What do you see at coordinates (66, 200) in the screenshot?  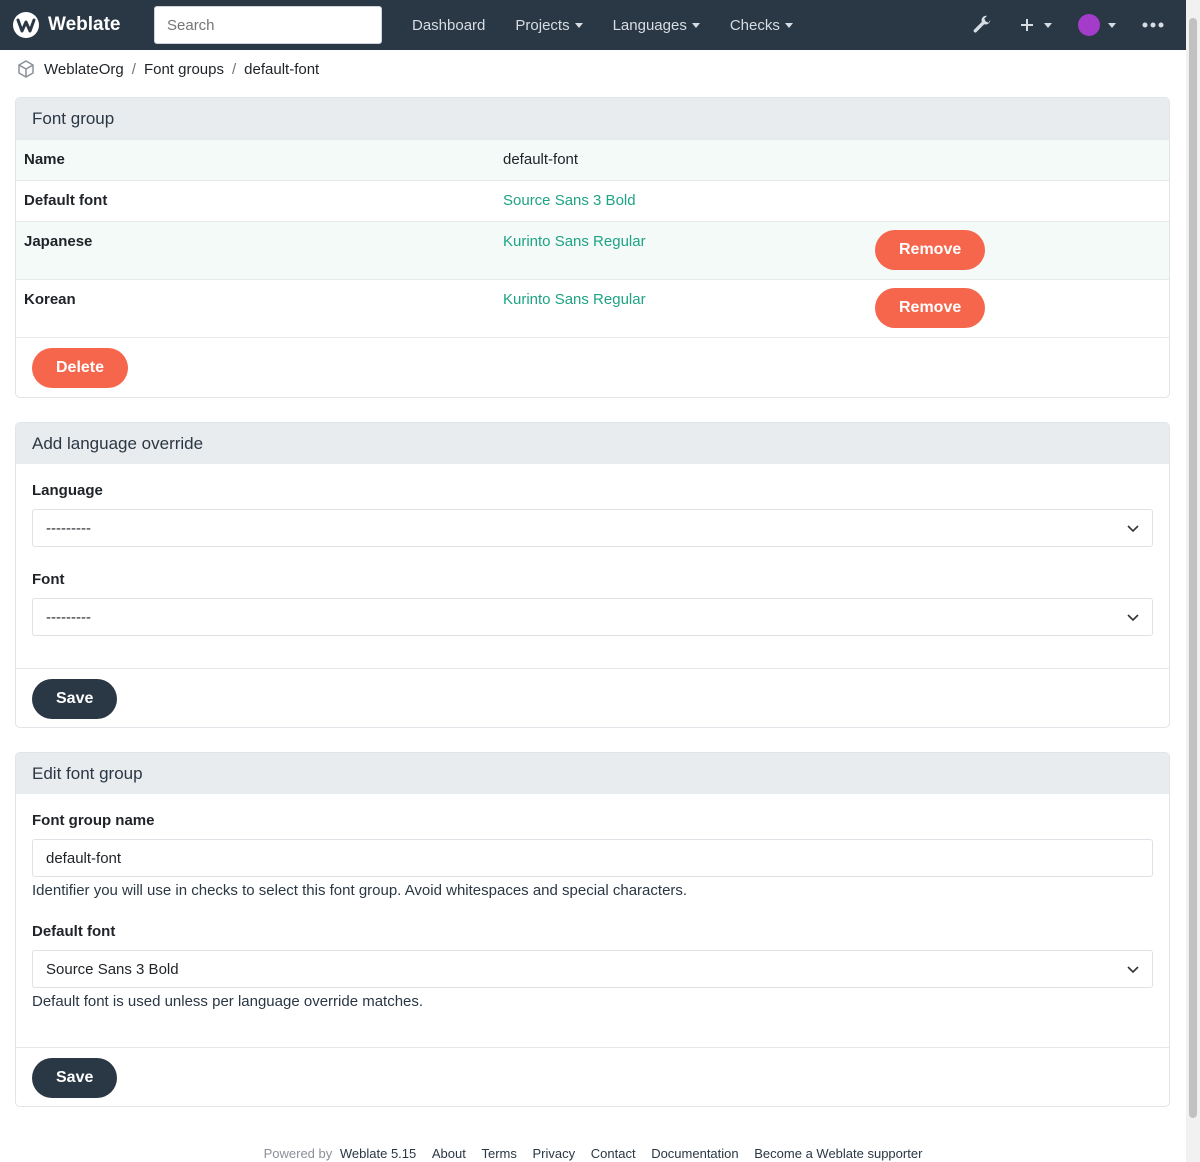 I see `row-label: Default font` at bounding box center [66, 200].